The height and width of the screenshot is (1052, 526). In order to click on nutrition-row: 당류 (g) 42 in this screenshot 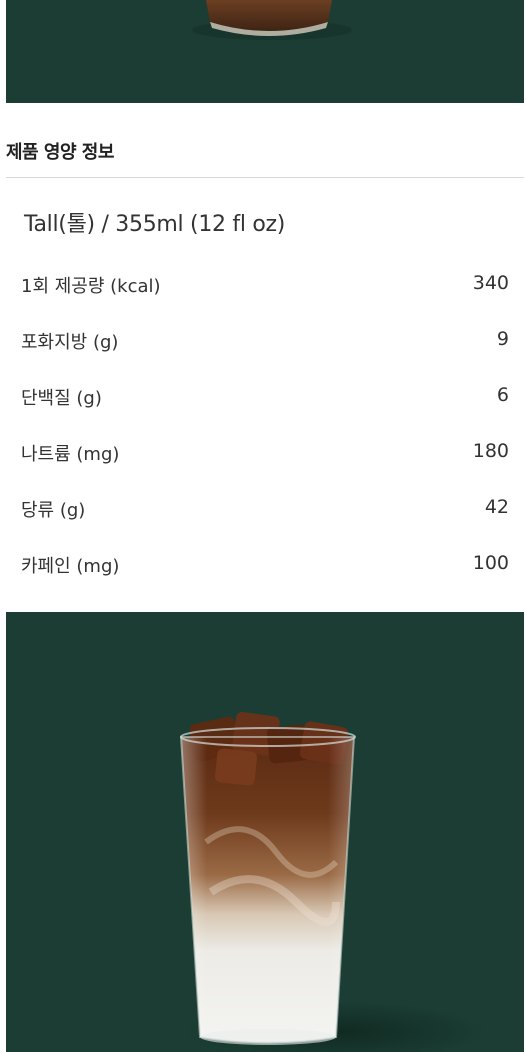, I will do `click(263, 508)`.